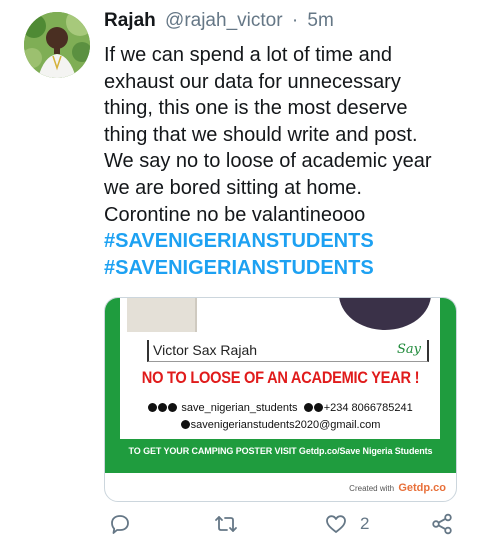 Image resolution: width=480 pixels, height=550 pixels. I want to click on poster-photo-left, so click(162, 315).